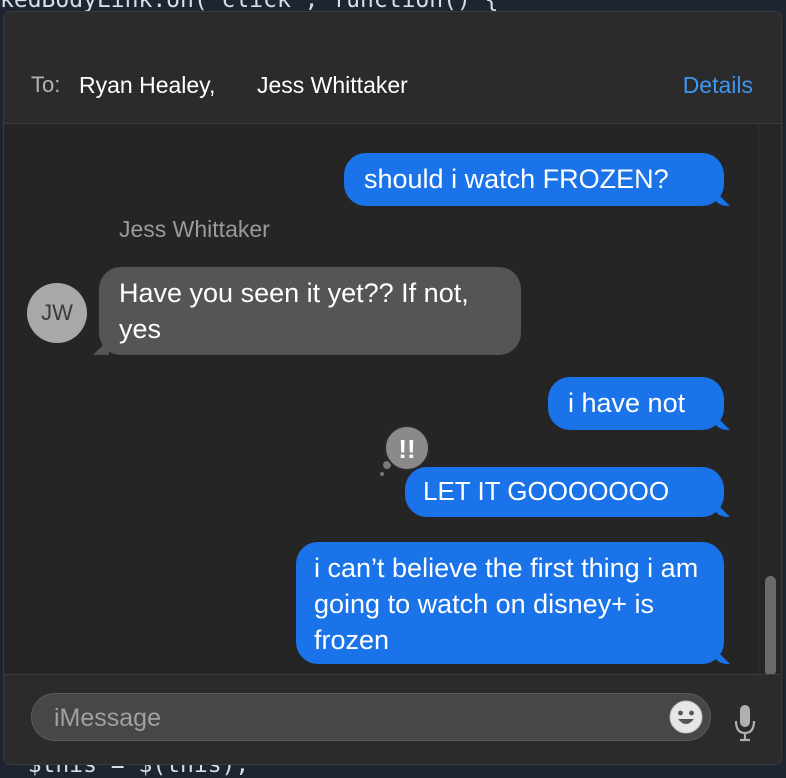 The width and height of the screenshot is (786, 778). What do you see at coordinates (534, 179) in the screenshot?
I see `message-bubble-sent: should i watch FROZEN?` at bounding box center [534, 179].